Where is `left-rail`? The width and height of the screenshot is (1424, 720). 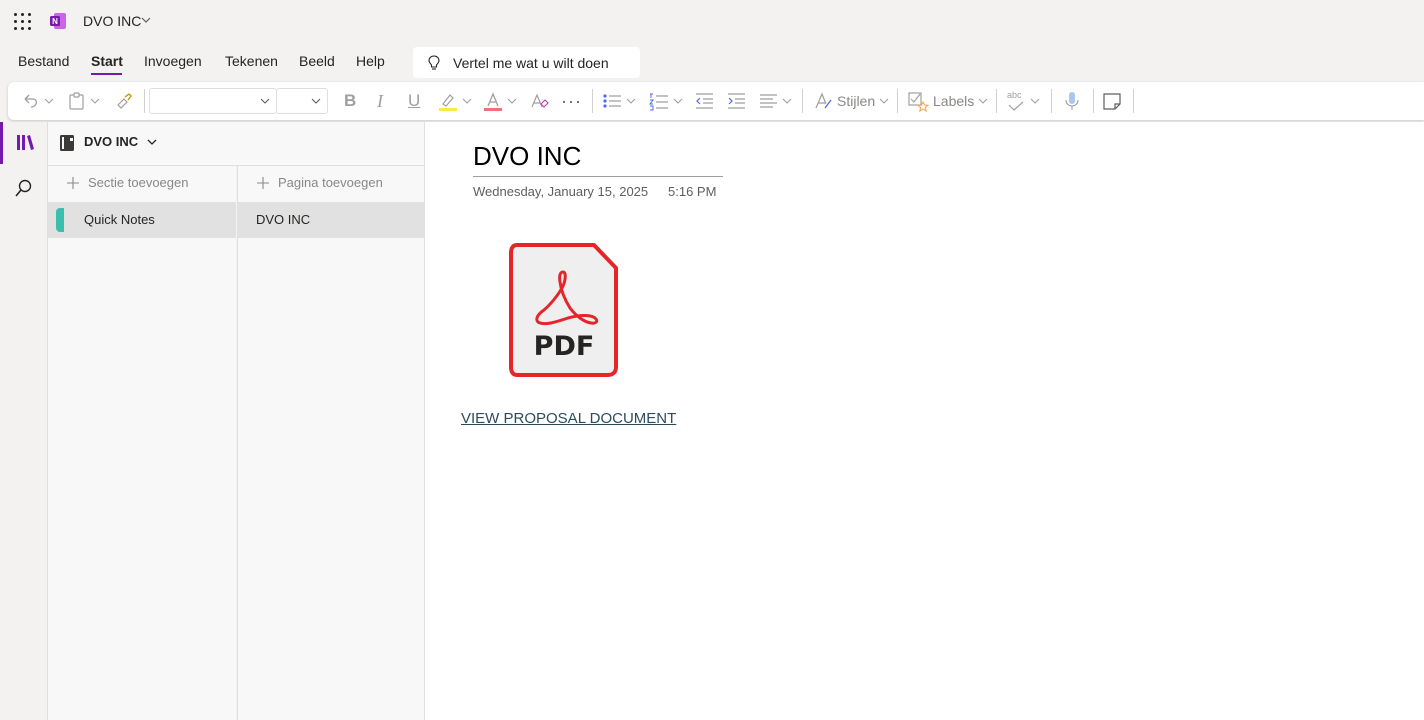 left-rail is located at coordinates (24, 421).